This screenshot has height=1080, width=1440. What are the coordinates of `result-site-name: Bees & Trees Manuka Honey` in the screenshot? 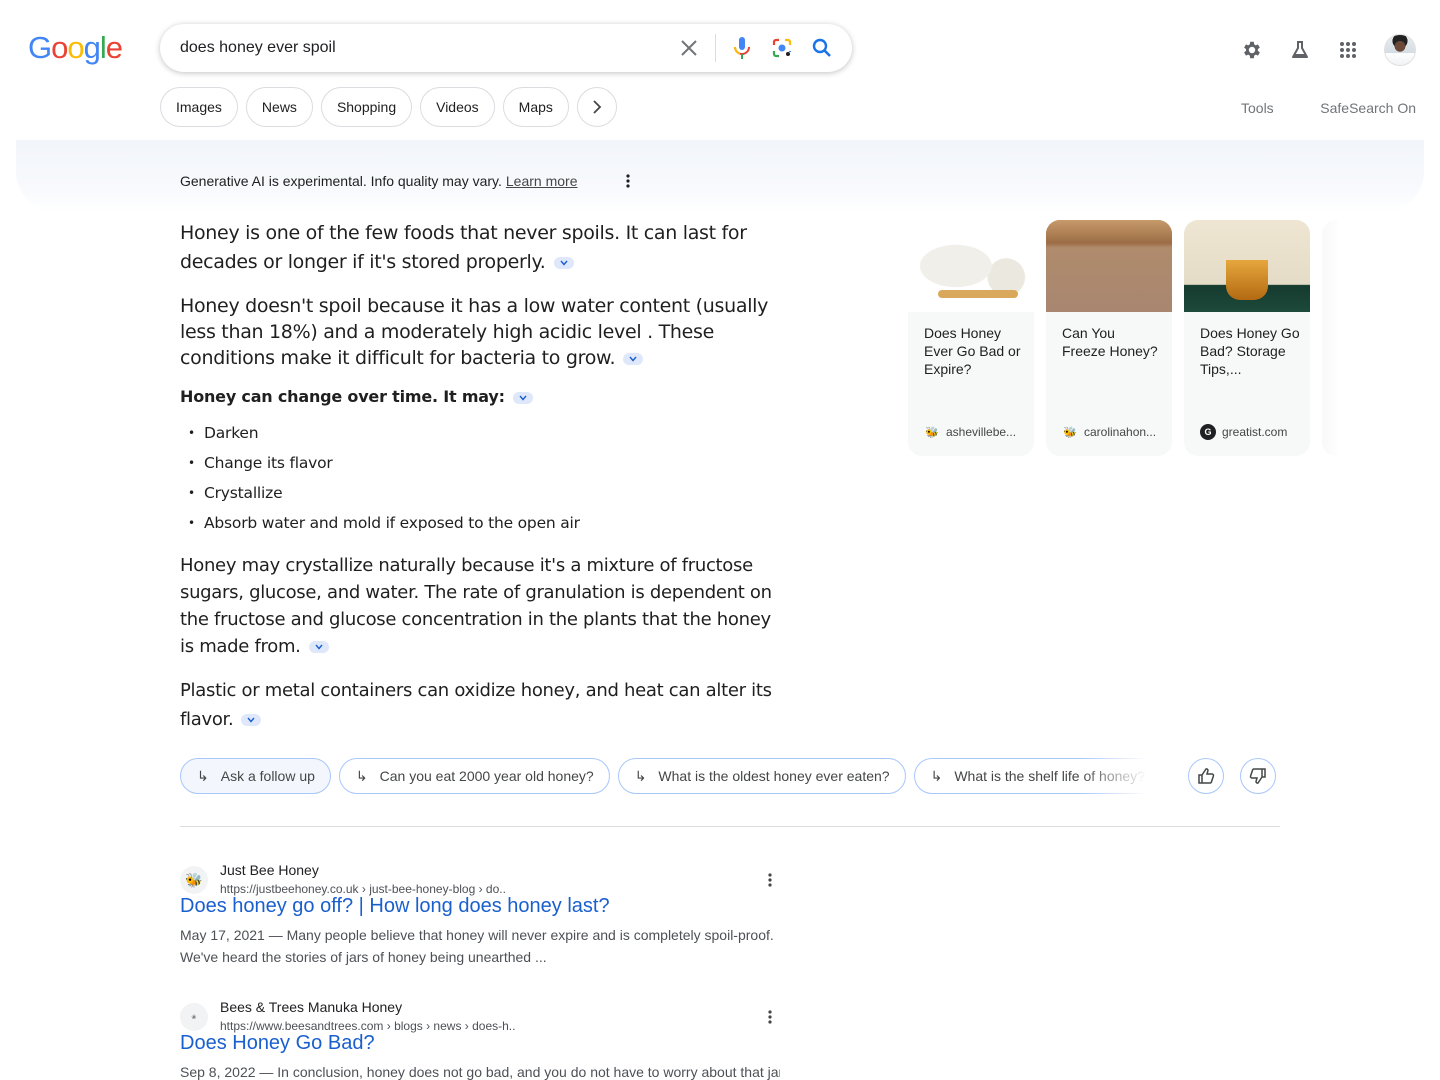 It's located at (311, 1007).